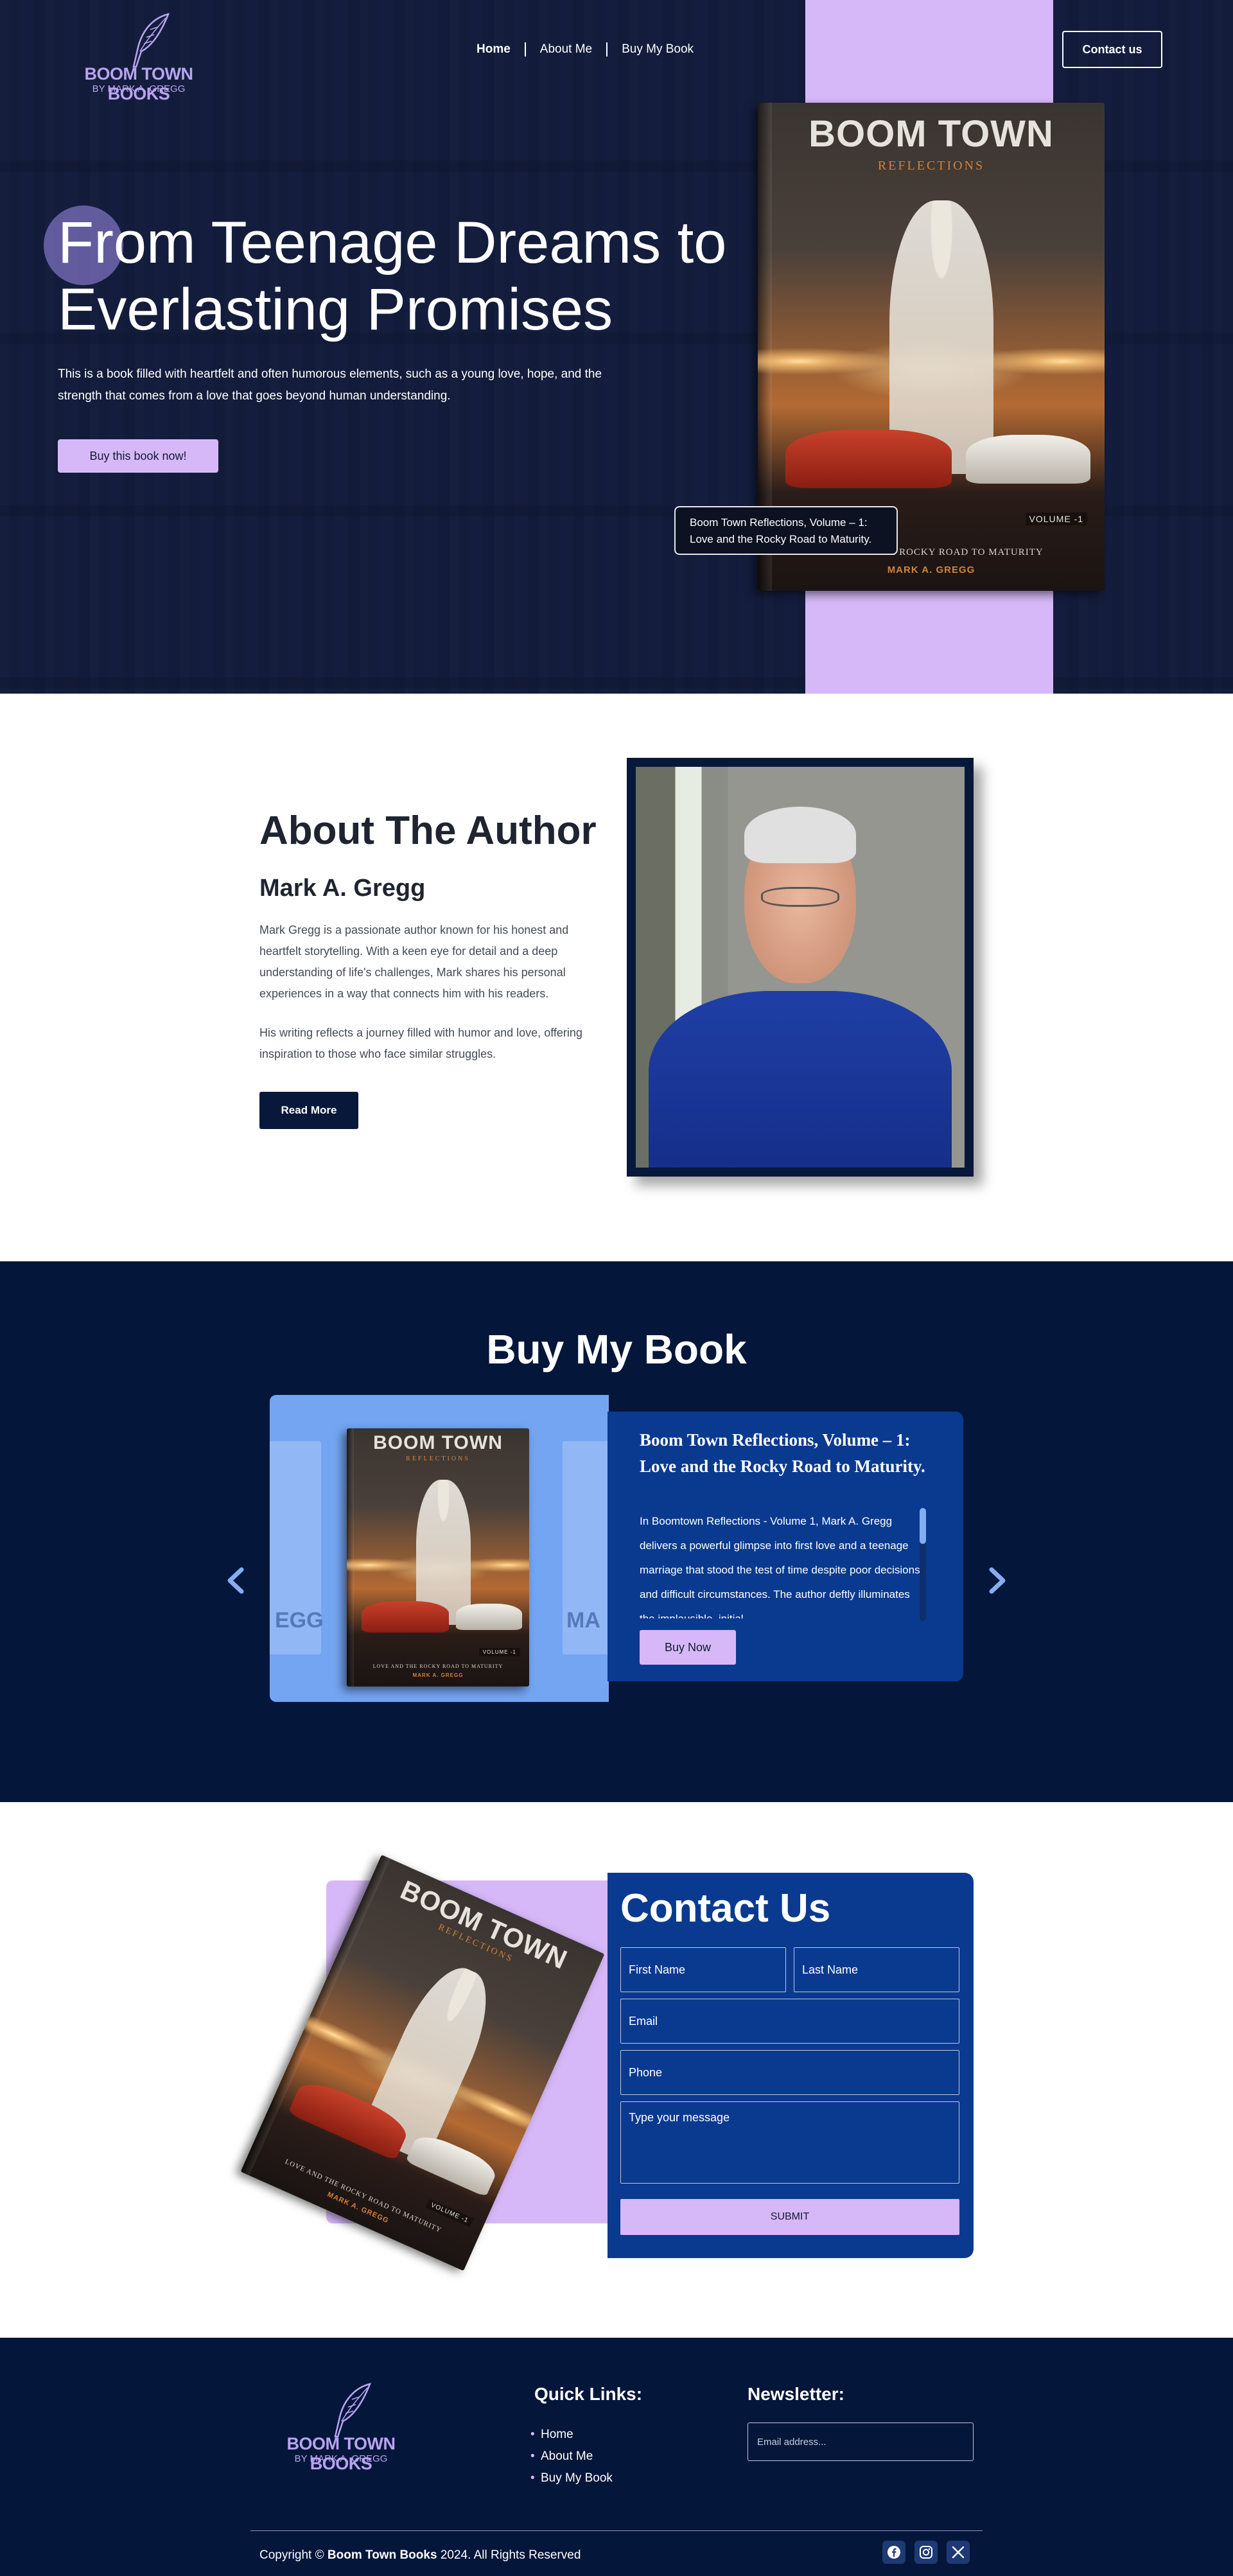 This screenshot has height=2576, width=1233. Describe the element at coordinates (567, 49) in the screenshot. I see `nav-item-about-me: About Me` at that location.